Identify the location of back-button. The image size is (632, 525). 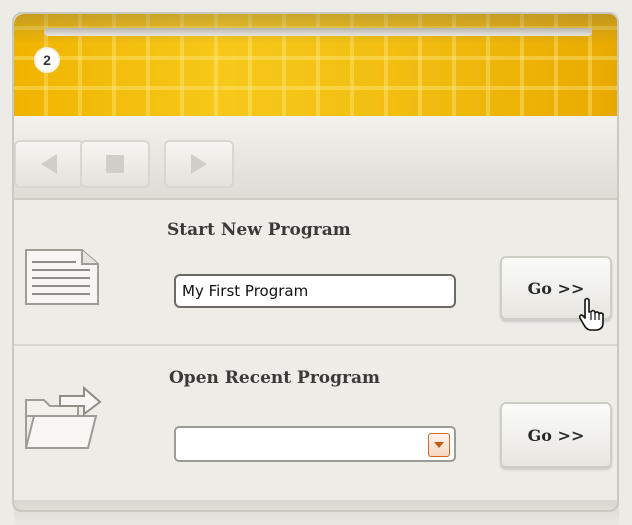
(49, 164).